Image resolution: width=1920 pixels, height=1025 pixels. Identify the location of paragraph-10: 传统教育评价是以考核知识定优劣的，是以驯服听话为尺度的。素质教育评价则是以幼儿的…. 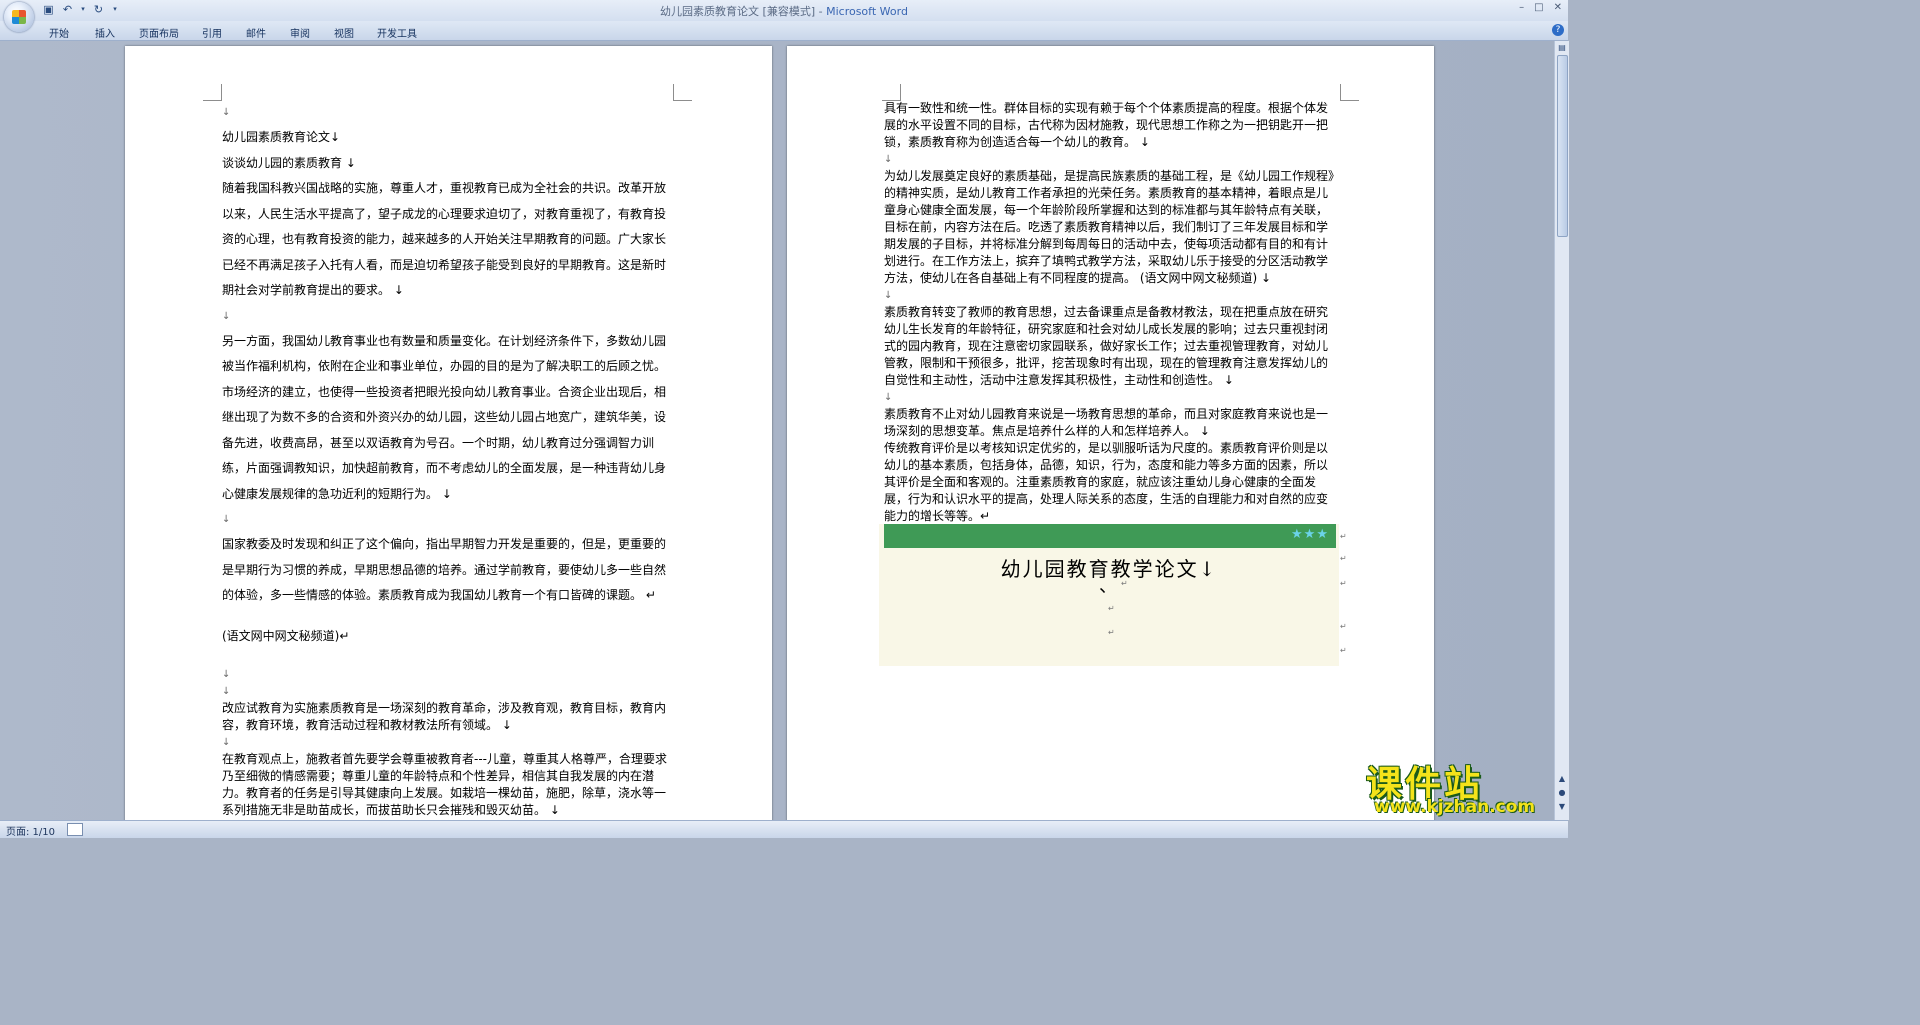
(1106, 482).